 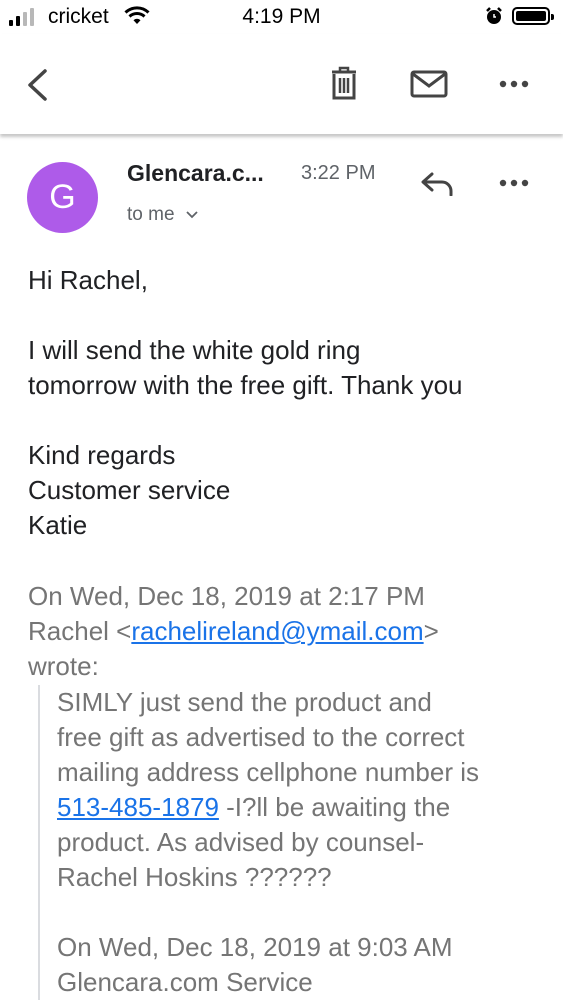 I want to click on quoted-line: 513-485-1879 -I?ll be awaiting the, so click(x=253, y=807).